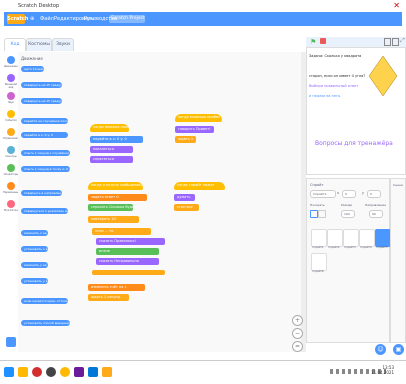 The height and width of the screenshot is (384, 406). What do you see at coordinates (11, 186) in the screenshot?
I see `category-variables` at bounding box center [11, 186].